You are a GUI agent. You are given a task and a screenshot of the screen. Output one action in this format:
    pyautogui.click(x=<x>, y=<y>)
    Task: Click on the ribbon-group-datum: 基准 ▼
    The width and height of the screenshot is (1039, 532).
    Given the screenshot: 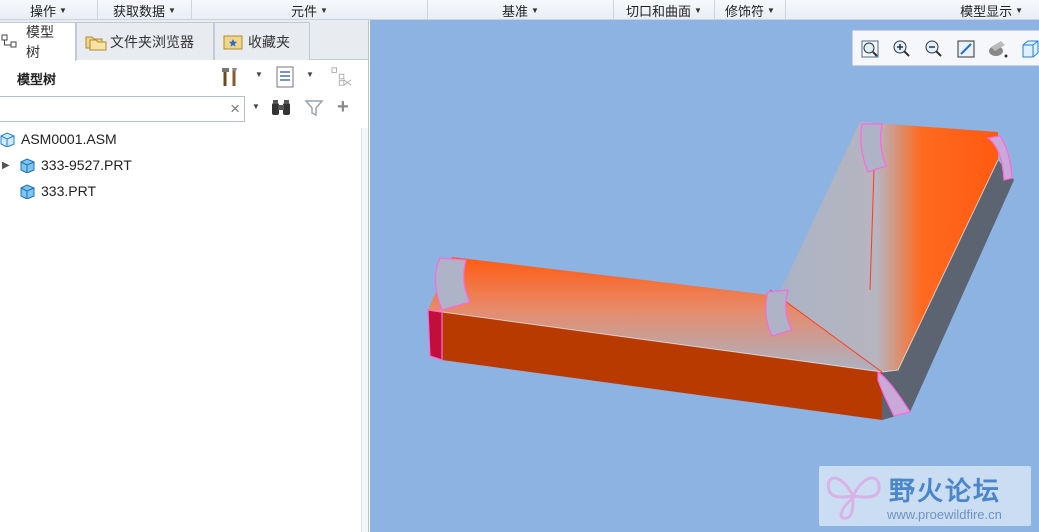 What is the action you would take?
    pyautogui.click(x=521, y=10)
    